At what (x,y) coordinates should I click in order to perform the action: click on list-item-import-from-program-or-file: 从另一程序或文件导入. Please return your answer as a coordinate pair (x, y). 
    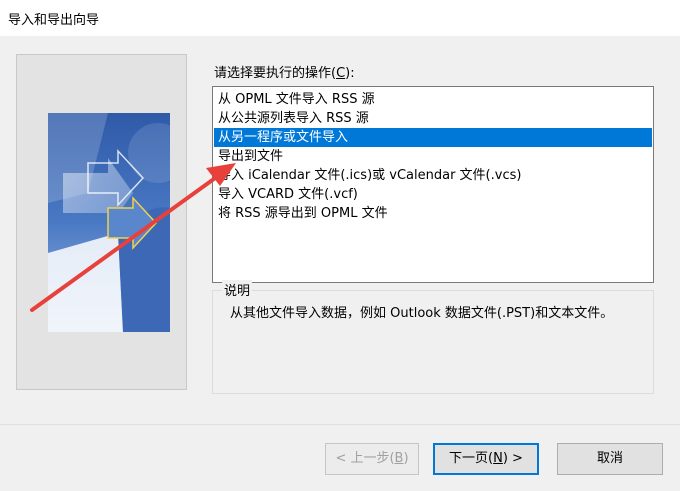
    Looking at the image, I should click on (433, 137).